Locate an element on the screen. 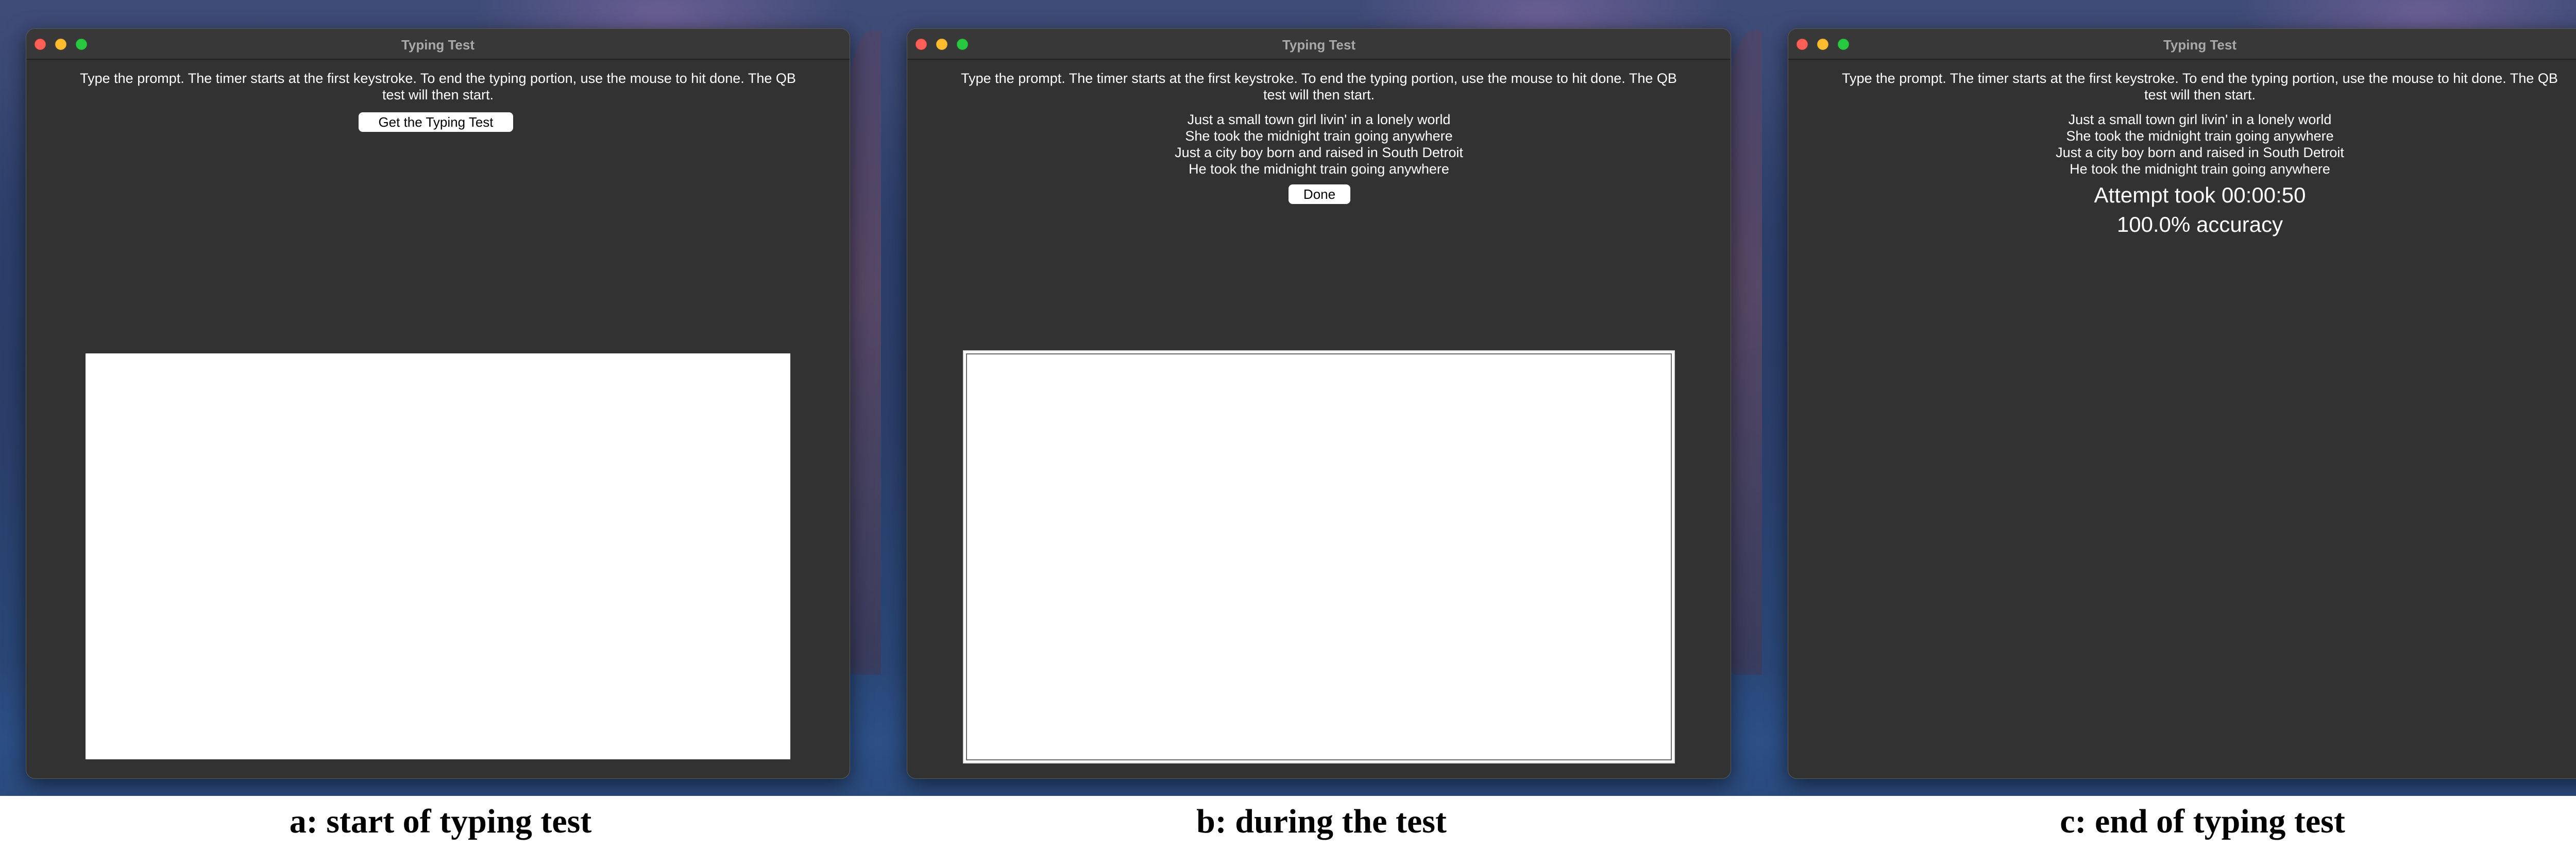 Image resolution: width=2576 pixels, height=850 pixels. caption-c: c: end of typing test is located at coordinates (2202, 821).